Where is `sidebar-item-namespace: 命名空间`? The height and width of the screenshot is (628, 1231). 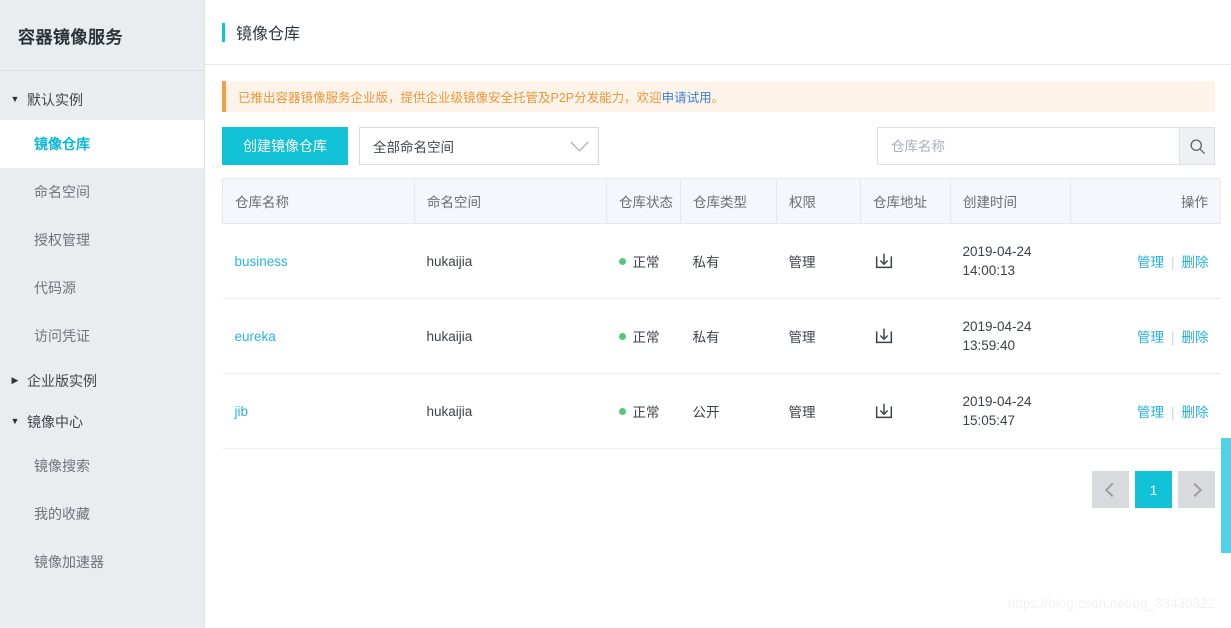 sidebar-item-namespace: 命名空间 is located at coordinates (102, 192).